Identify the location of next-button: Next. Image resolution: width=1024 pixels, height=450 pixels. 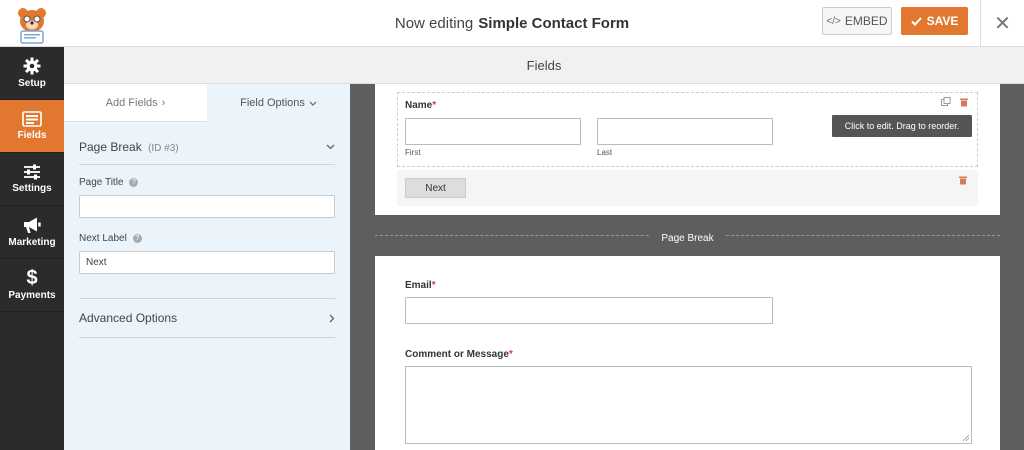
(435, 188).